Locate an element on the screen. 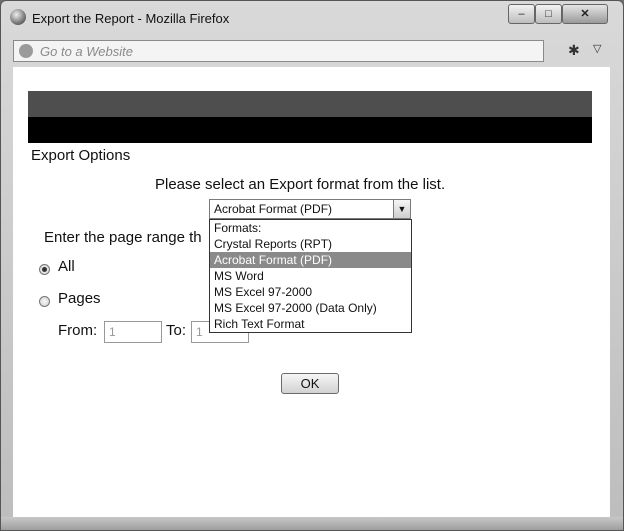 The image size is (624, 531). format-select: Acrobat Format (PDF) ▼ is located at coordinates (310, 209).